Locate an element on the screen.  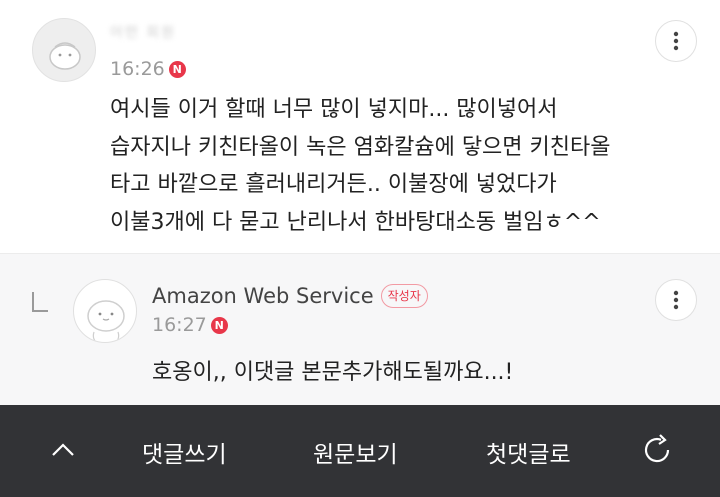
reply-author: Amazon Web Service 작성자 is located at coordinates (290, 296).